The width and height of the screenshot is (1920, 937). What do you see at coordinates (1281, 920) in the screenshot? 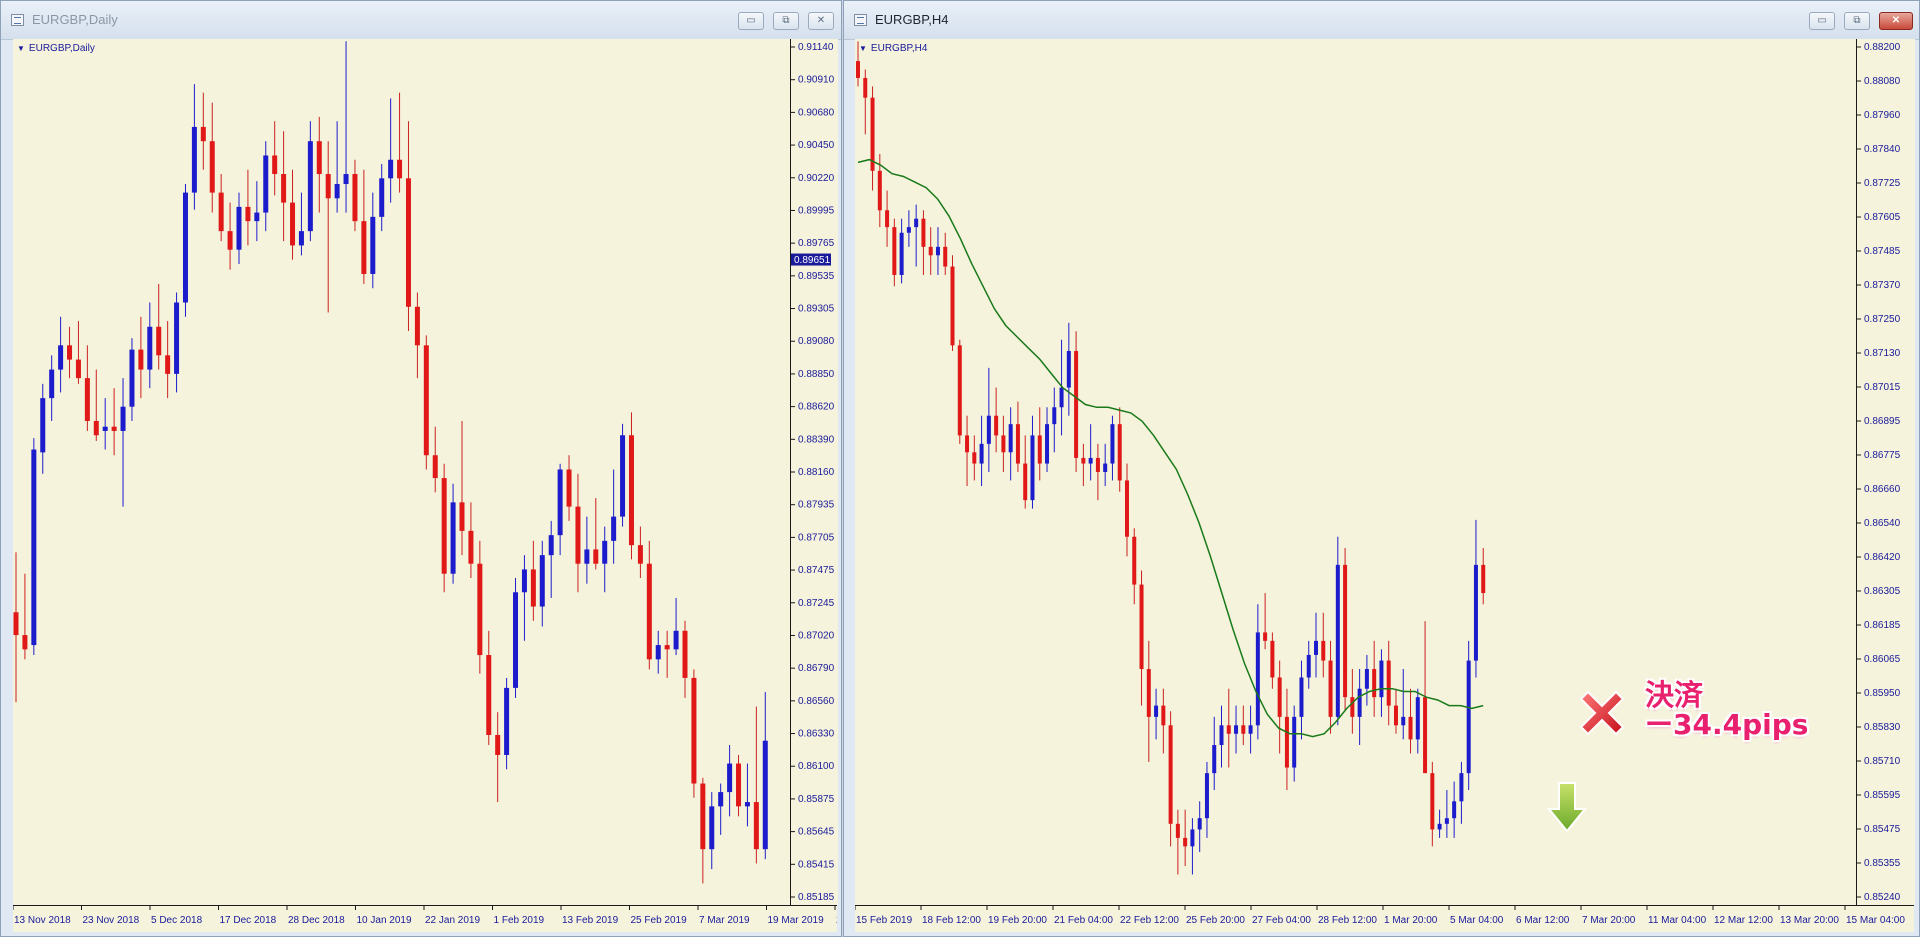
I see `time-tick-label: 27 Feb 04:00` at bounding box center [1281, 920].